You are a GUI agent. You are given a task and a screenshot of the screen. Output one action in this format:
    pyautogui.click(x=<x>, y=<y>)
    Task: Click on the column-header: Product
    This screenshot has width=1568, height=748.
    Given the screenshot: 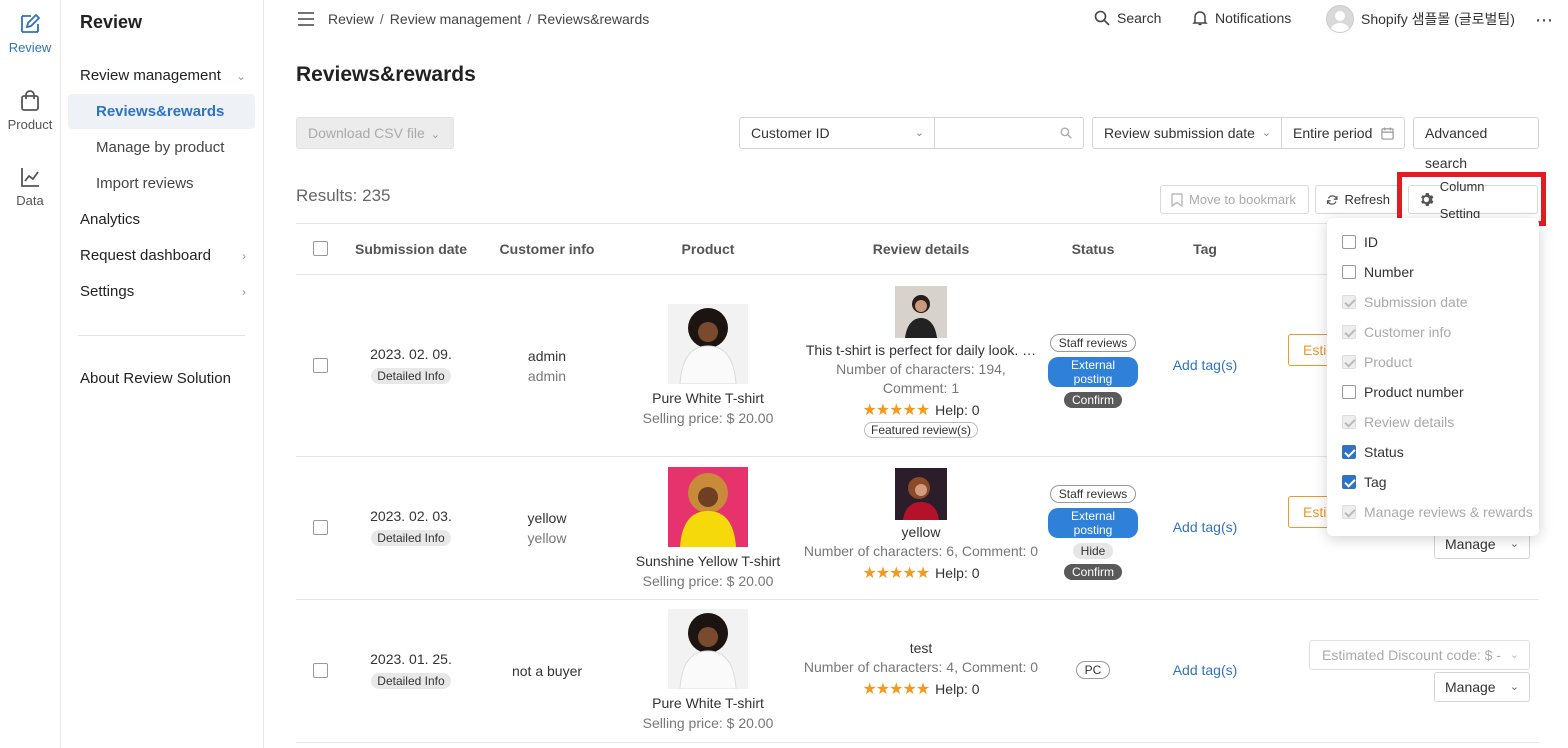 What is the action you would take?
    pyautogui.click(x=708, y=249)
    